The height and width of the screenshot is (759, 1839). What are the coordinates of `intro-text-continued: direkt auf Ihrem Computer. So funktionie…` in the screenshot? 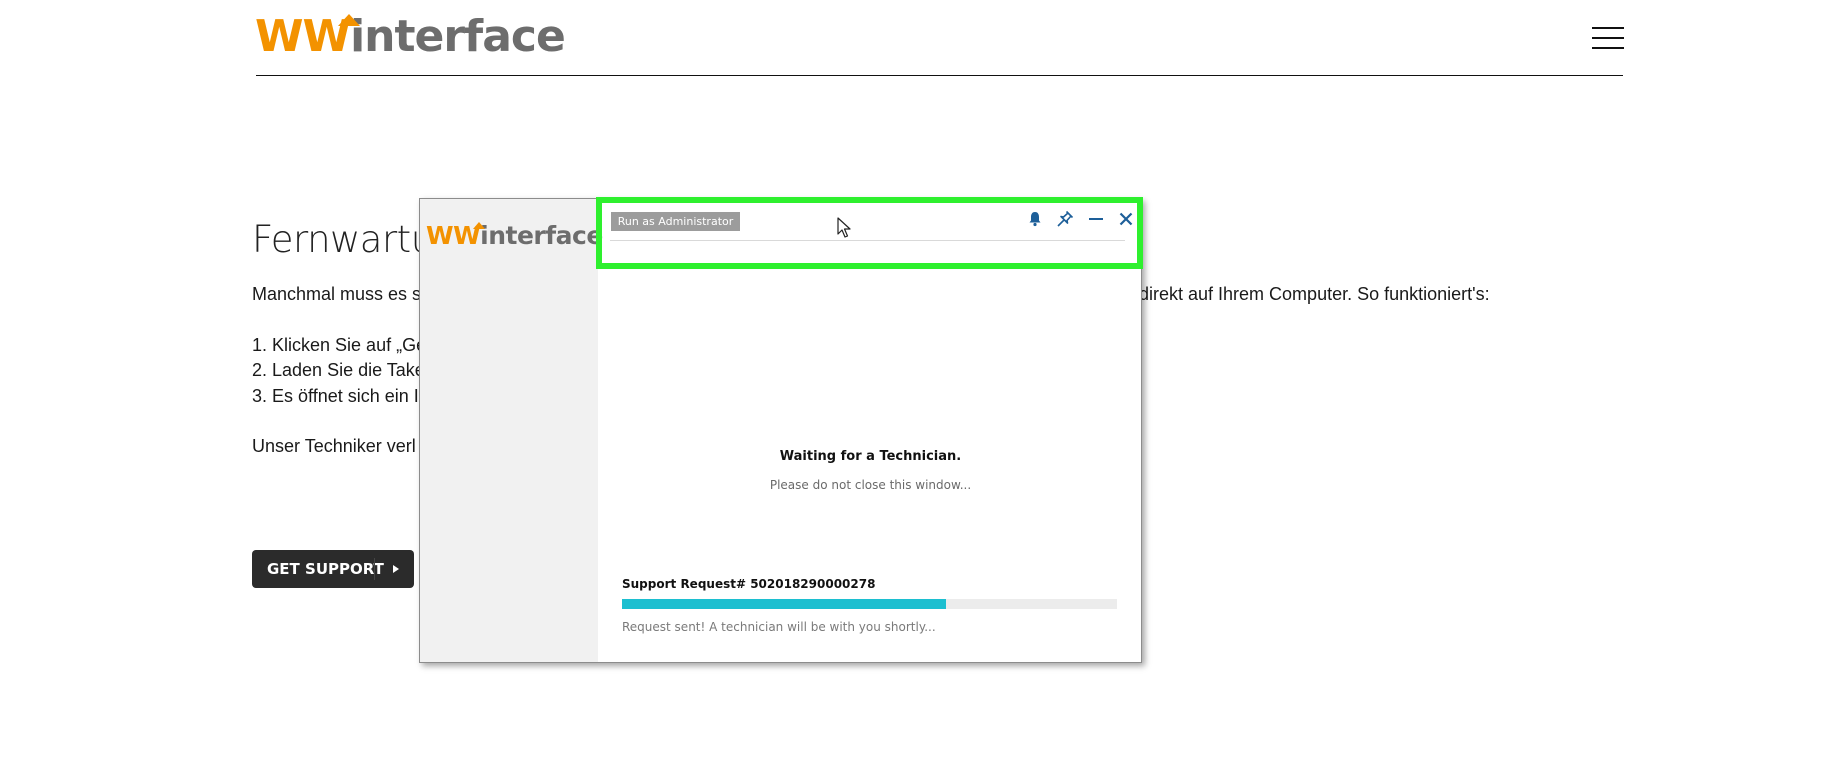 It's located at (1314, 294).